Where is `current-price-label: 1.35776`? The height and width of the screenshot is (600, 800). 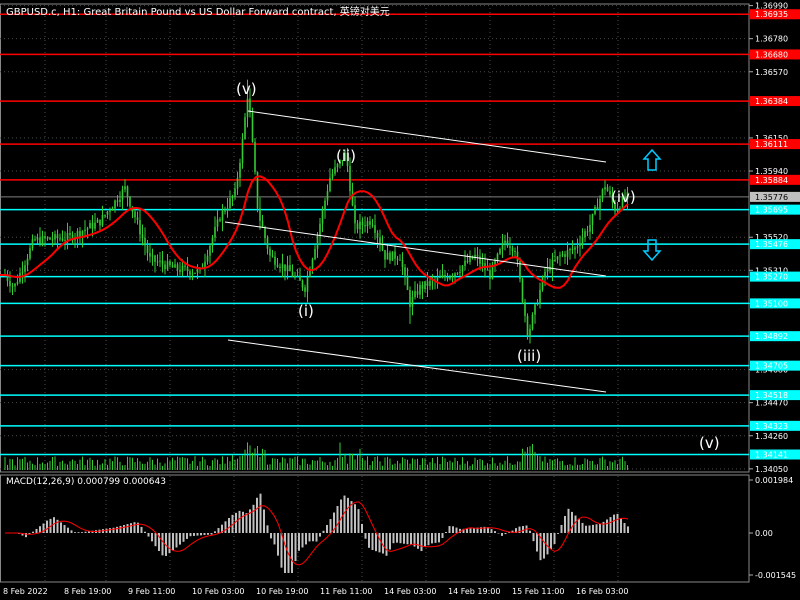 current-price-label: 1.35776 is located at coordinates (771, 197).